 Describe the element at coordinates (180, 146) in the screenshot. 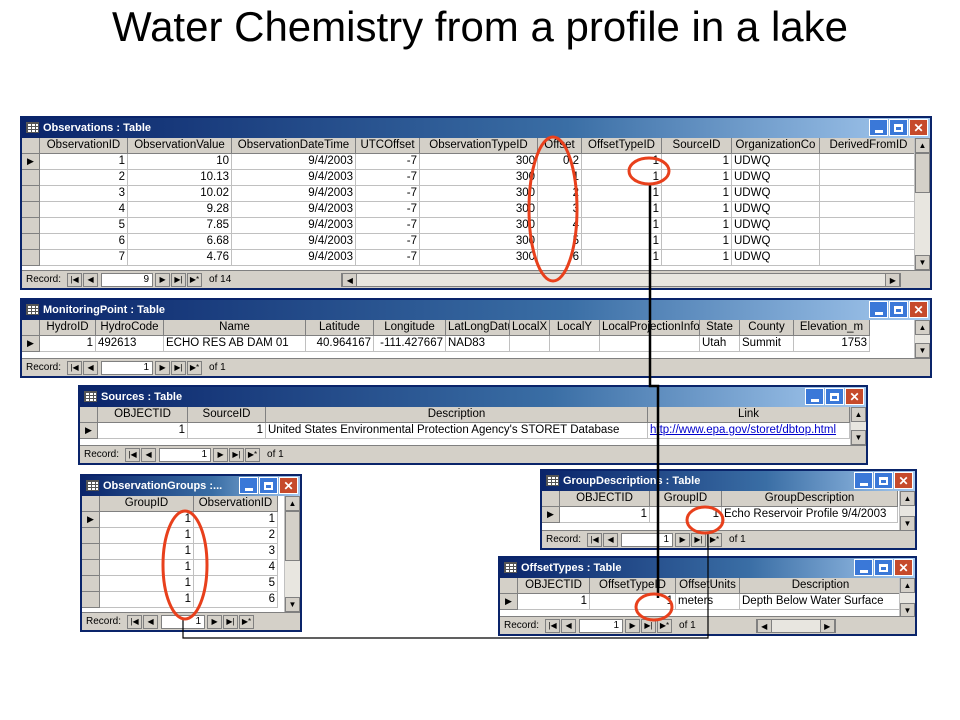

I see `column-header: ObservationValue` at that location.